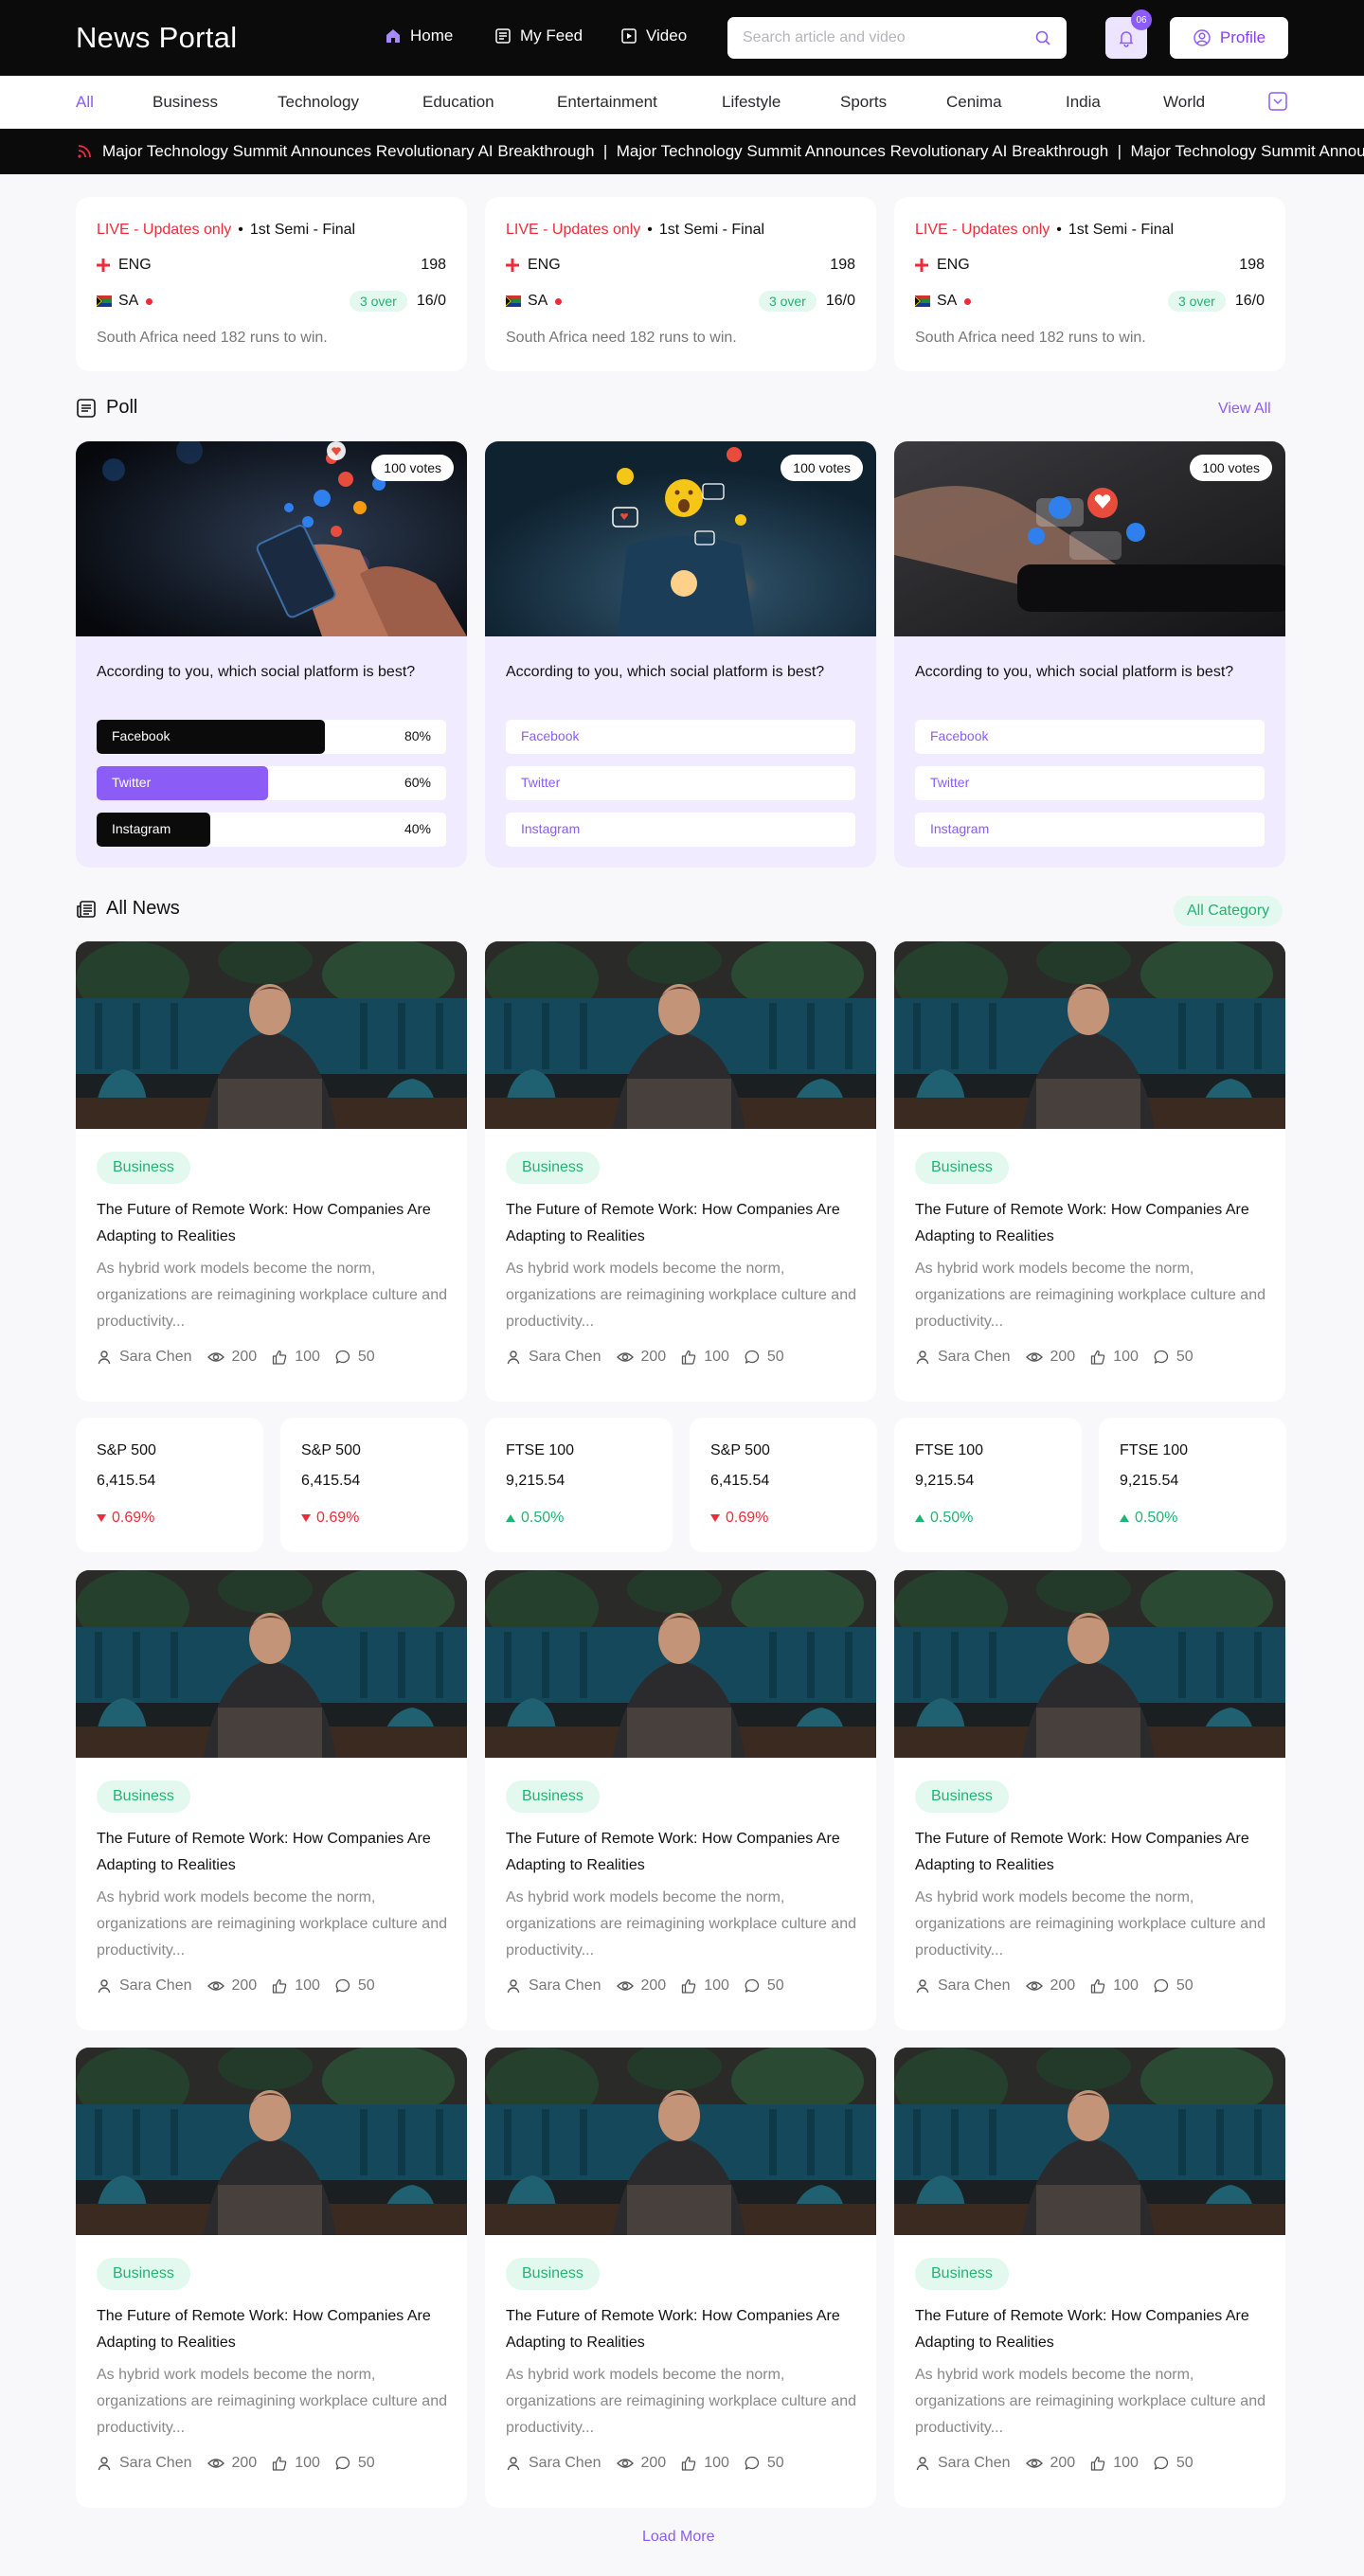 Image resolution: width=1364 pixels, height=2576 pixels. What do you see at coordinates (1184, 102) in the screenshot?
I see `category-world: World` at bounding box center [1184, 102].